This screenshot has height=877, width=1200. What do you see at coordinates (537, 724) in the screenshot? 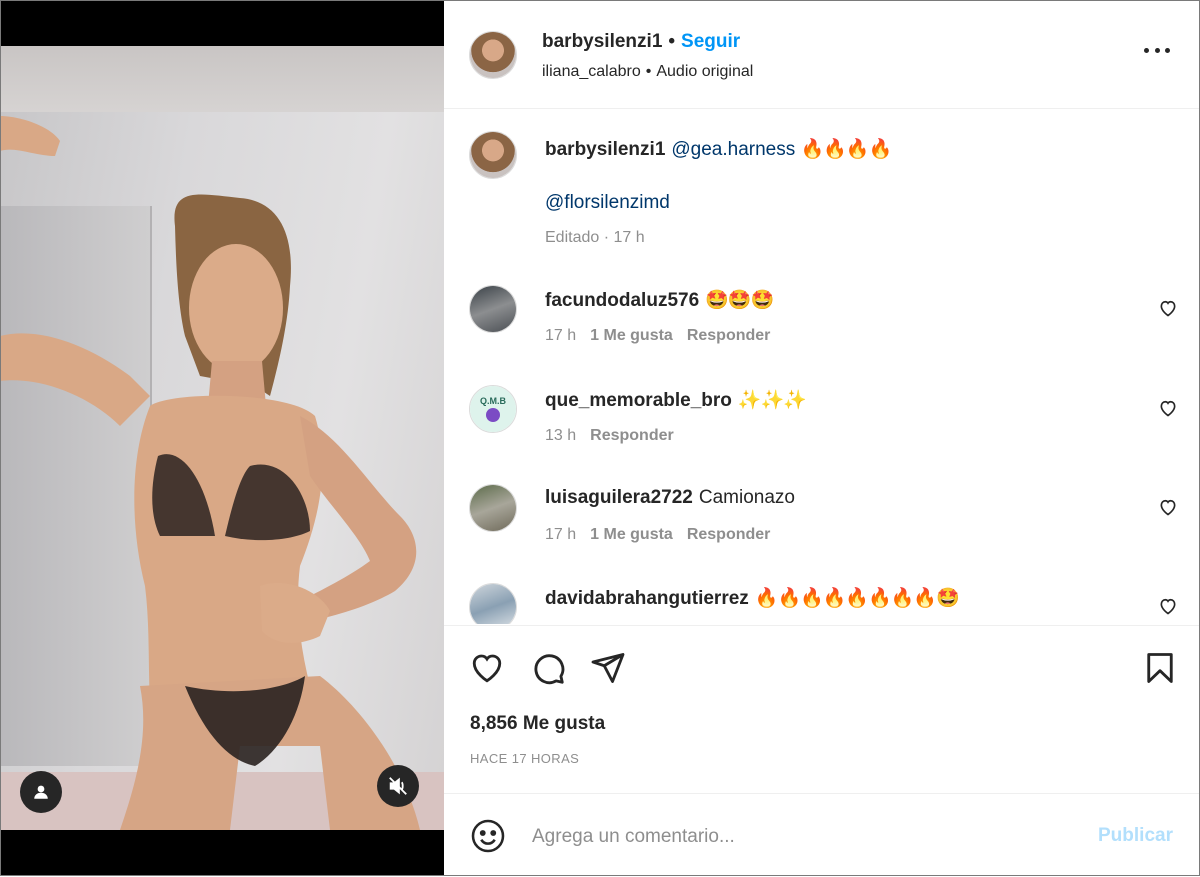
I see `like-count: 8,856 Me gusta` at bounding box center [537, 724].